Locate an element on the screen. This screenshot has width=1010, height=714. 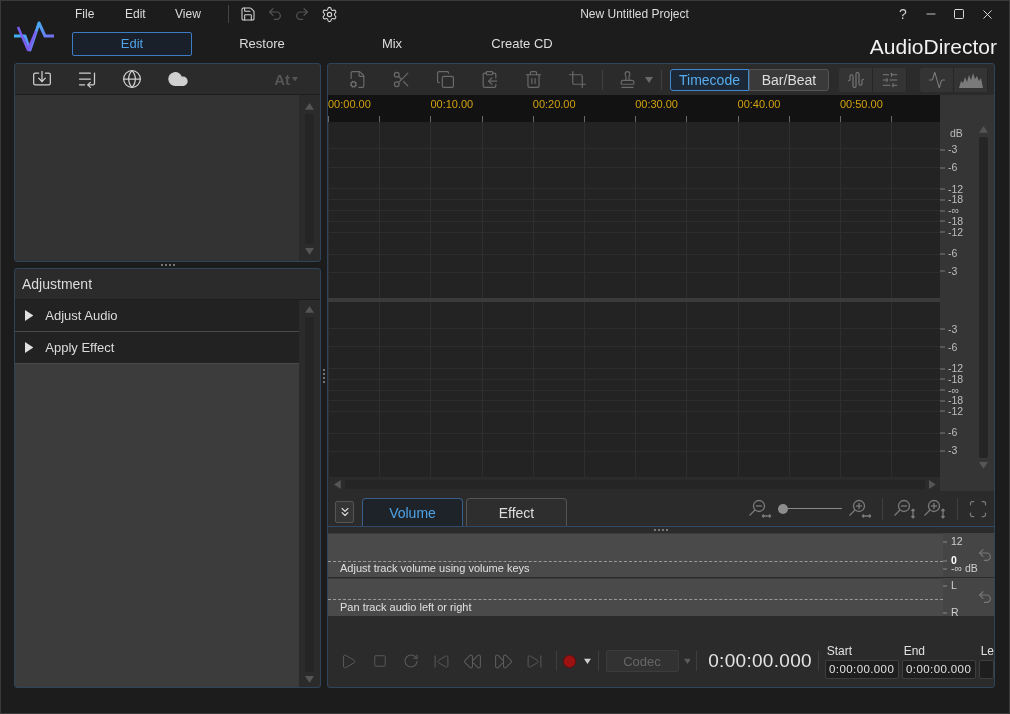
ruler-label: 00:00.00 is located at coordinates (350, 104).